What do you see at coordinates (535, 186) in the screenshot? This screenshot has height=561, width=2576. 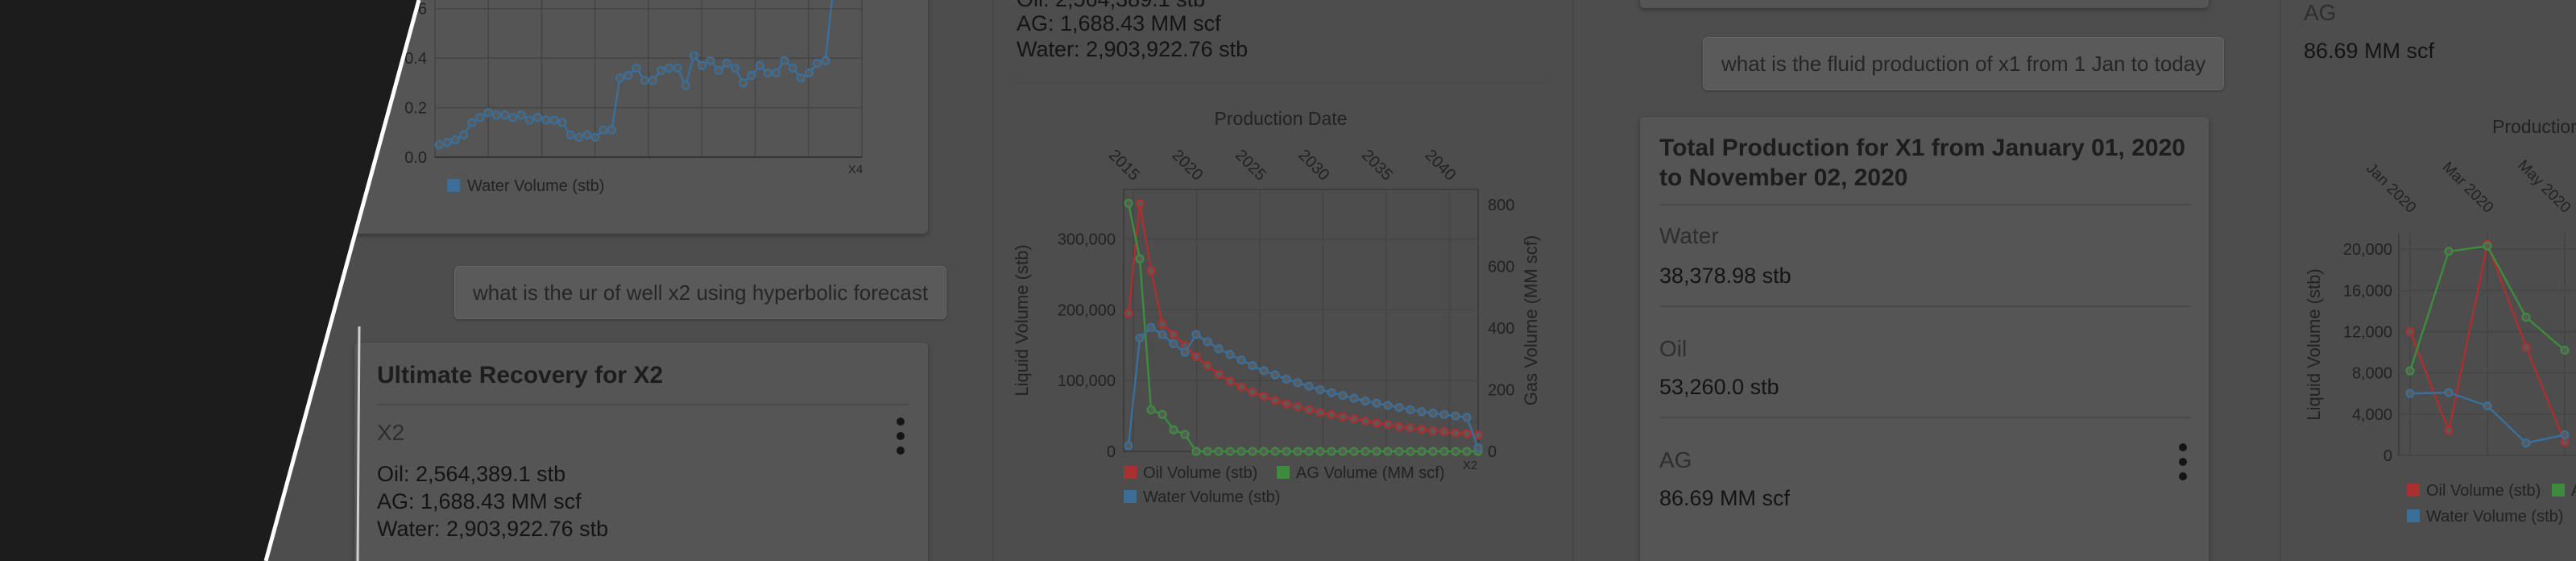 I see `legend-label: Water Volume (stb)` at bounding box center [535, 186].